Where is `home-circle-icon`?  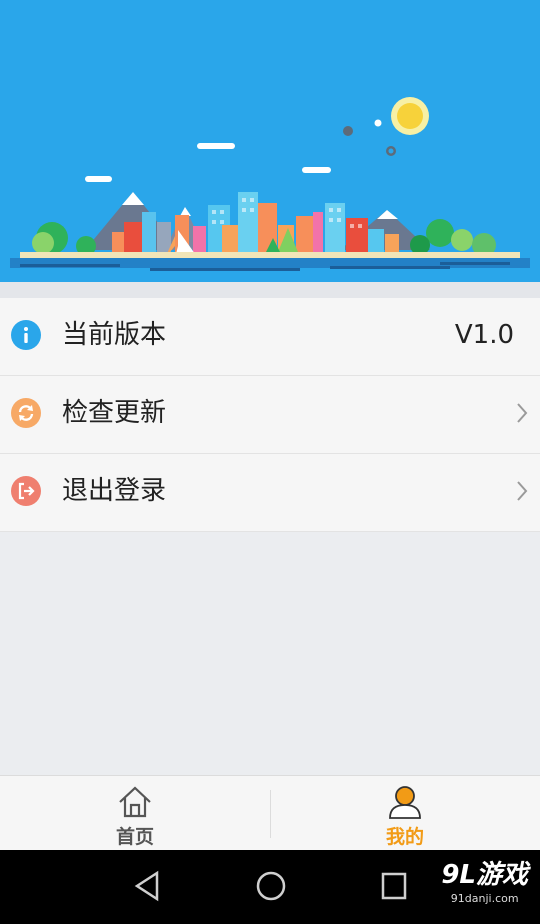
home-circle-icon is located at coordinates (271, 886).